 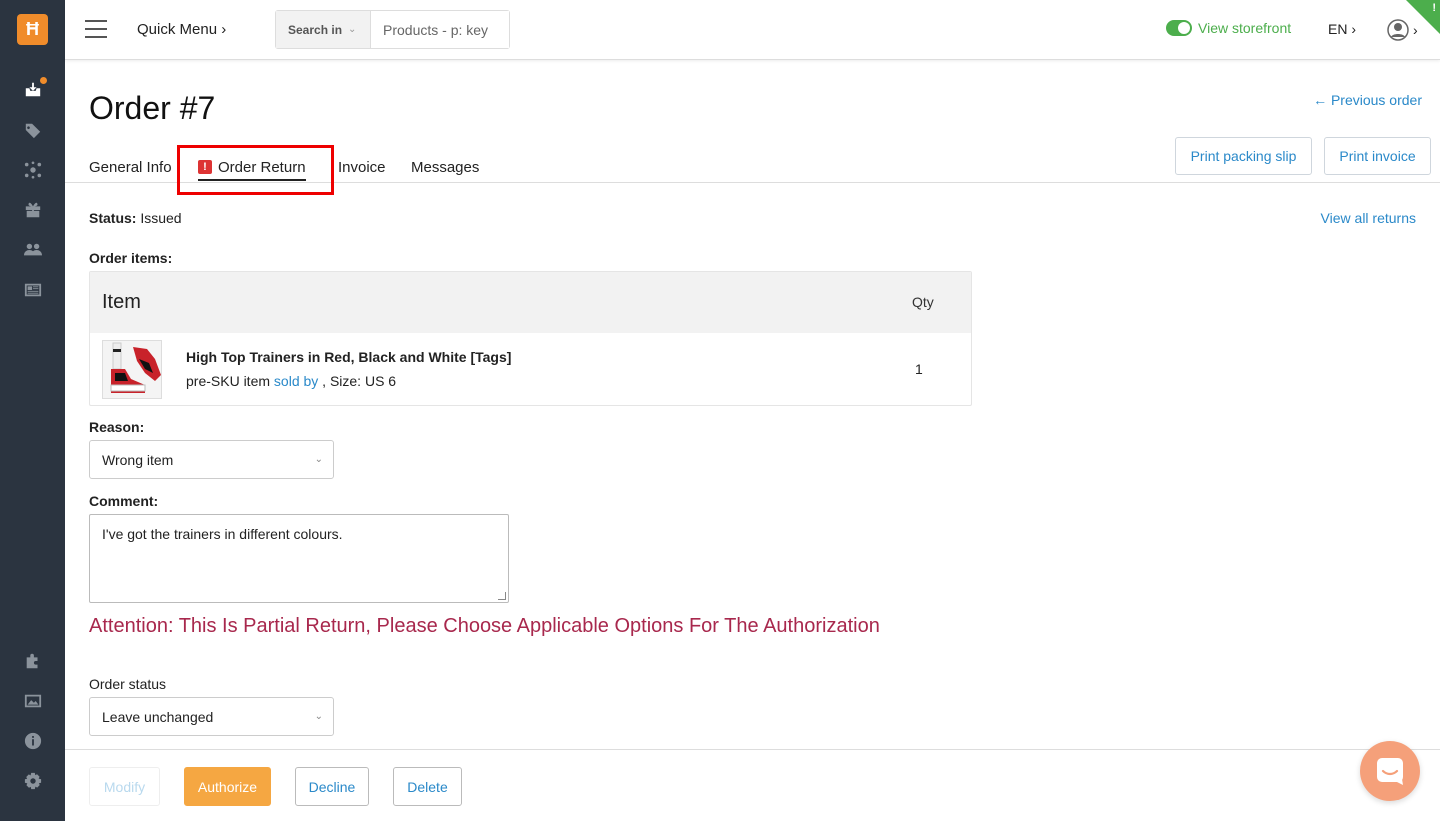 What do you see at coordinates (1367, 100) in the screenshot?
I see `previous-order-link: ← Previous order` at bounding box center [1367, 100].